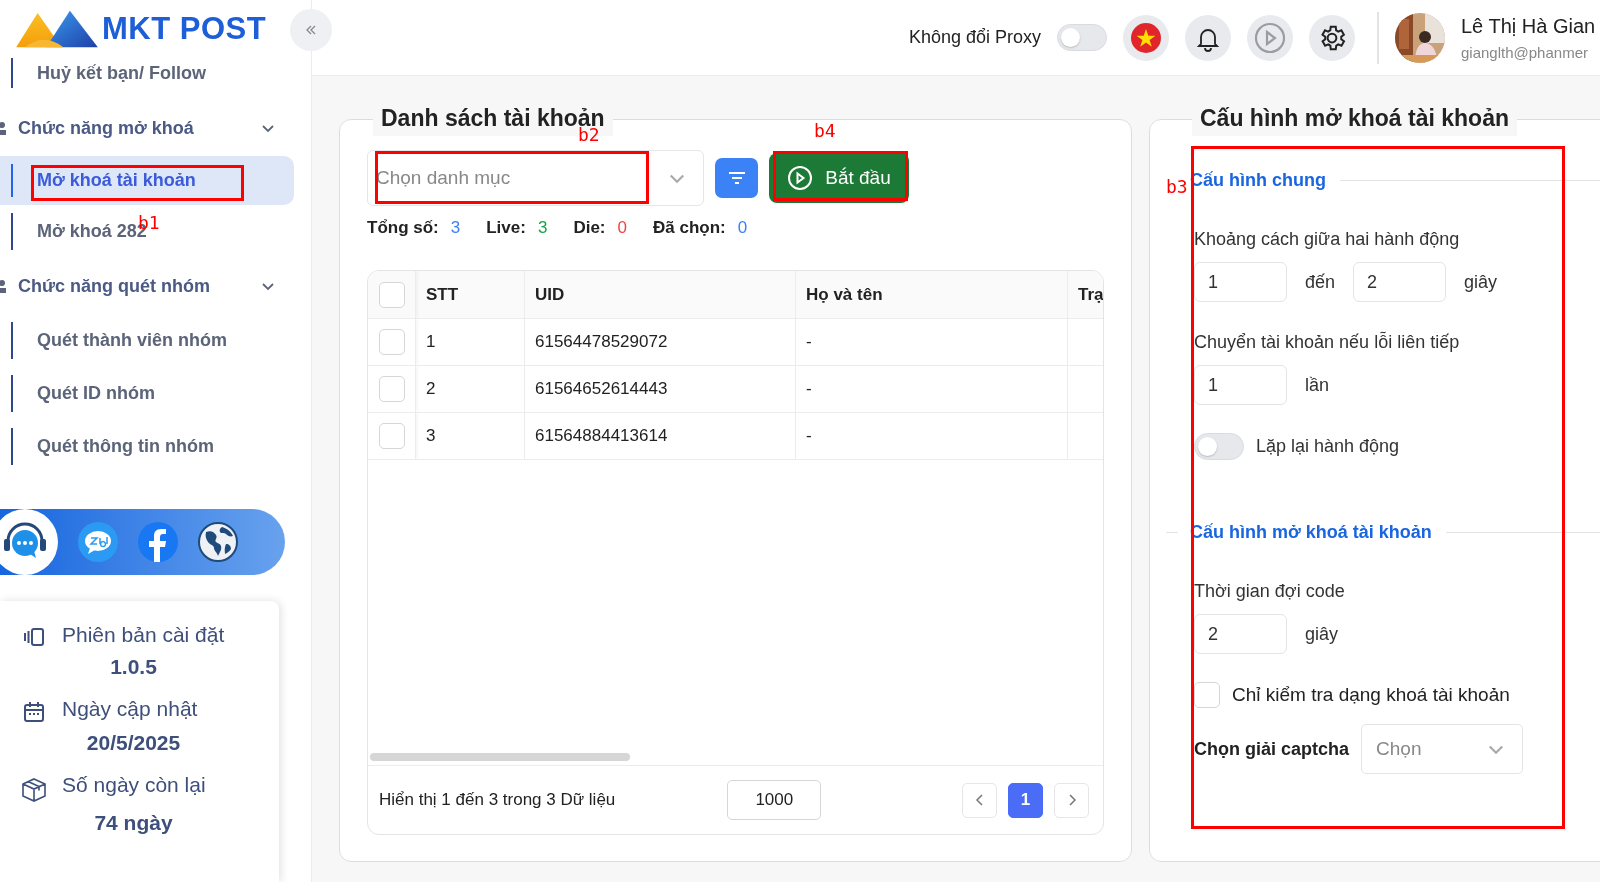 This screenshot has height=882, width=1600. I want to click on table-cell: 61564652614443, so click(601, 389).